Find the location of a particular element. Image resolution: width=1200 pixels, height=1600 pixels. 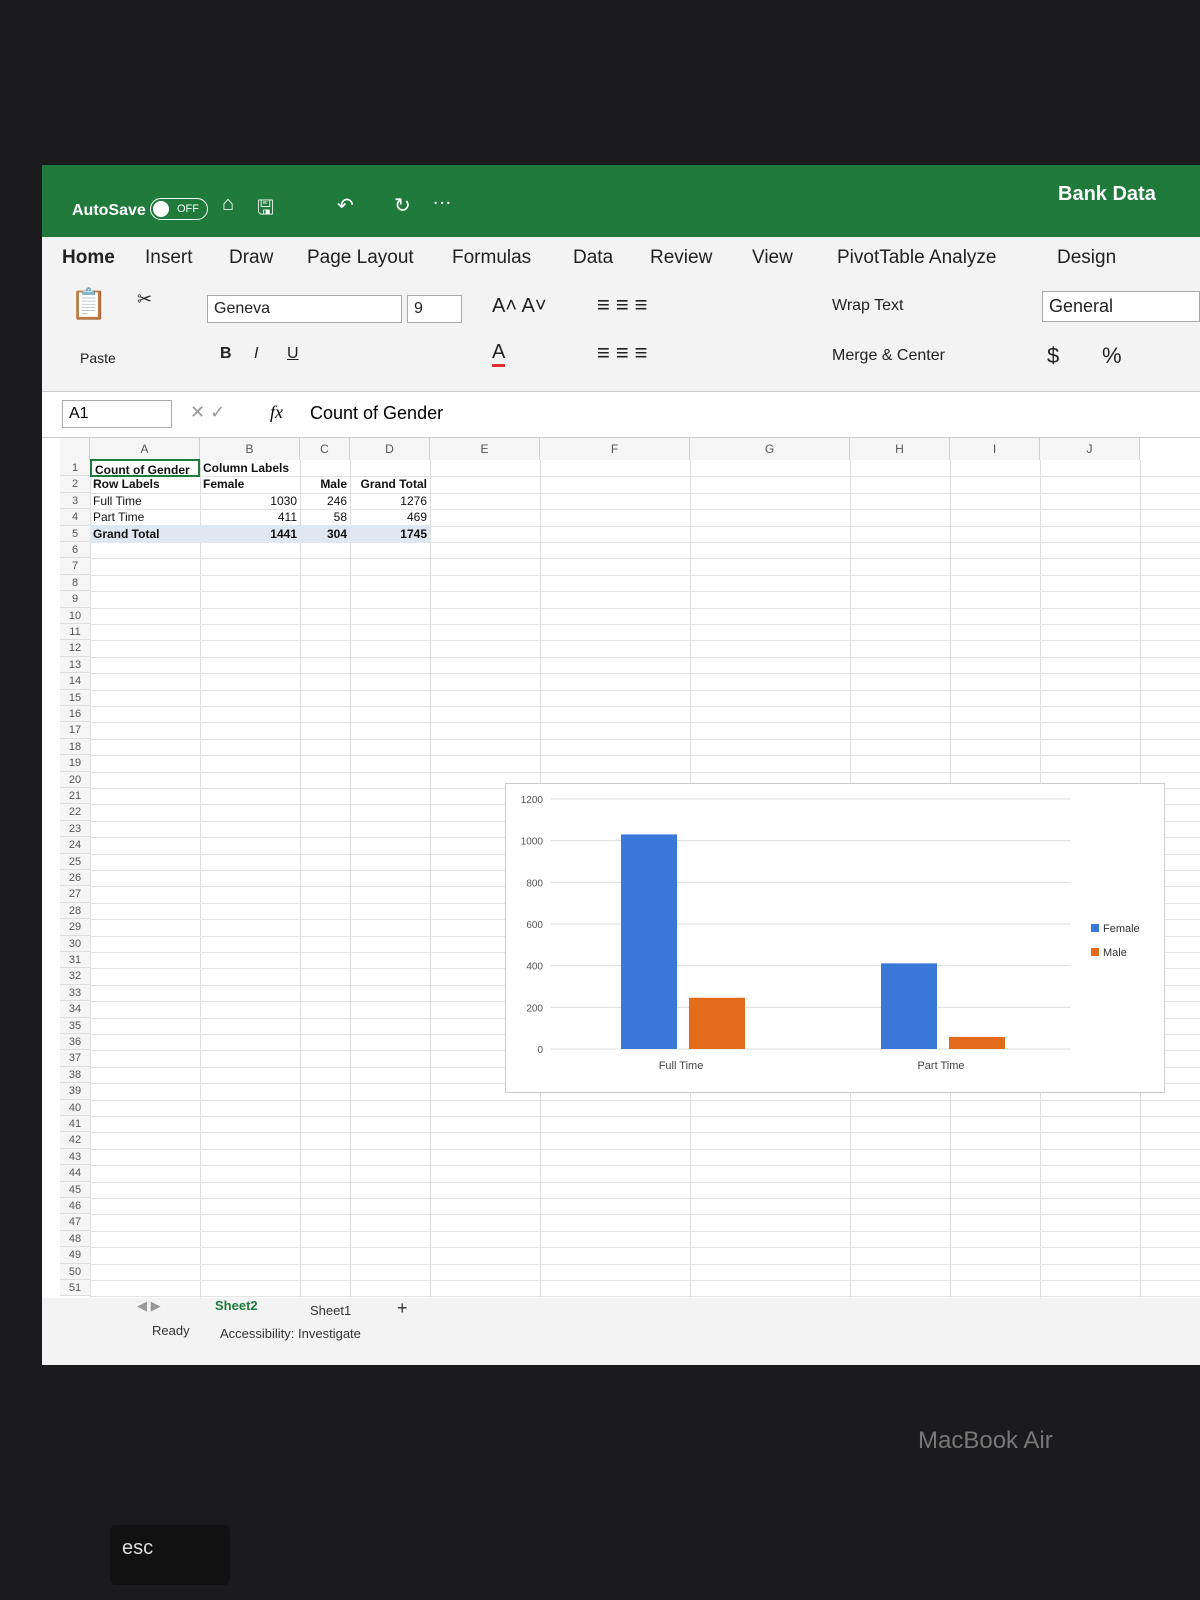

pivot-cell: Male is located at coordinates (325, 484).